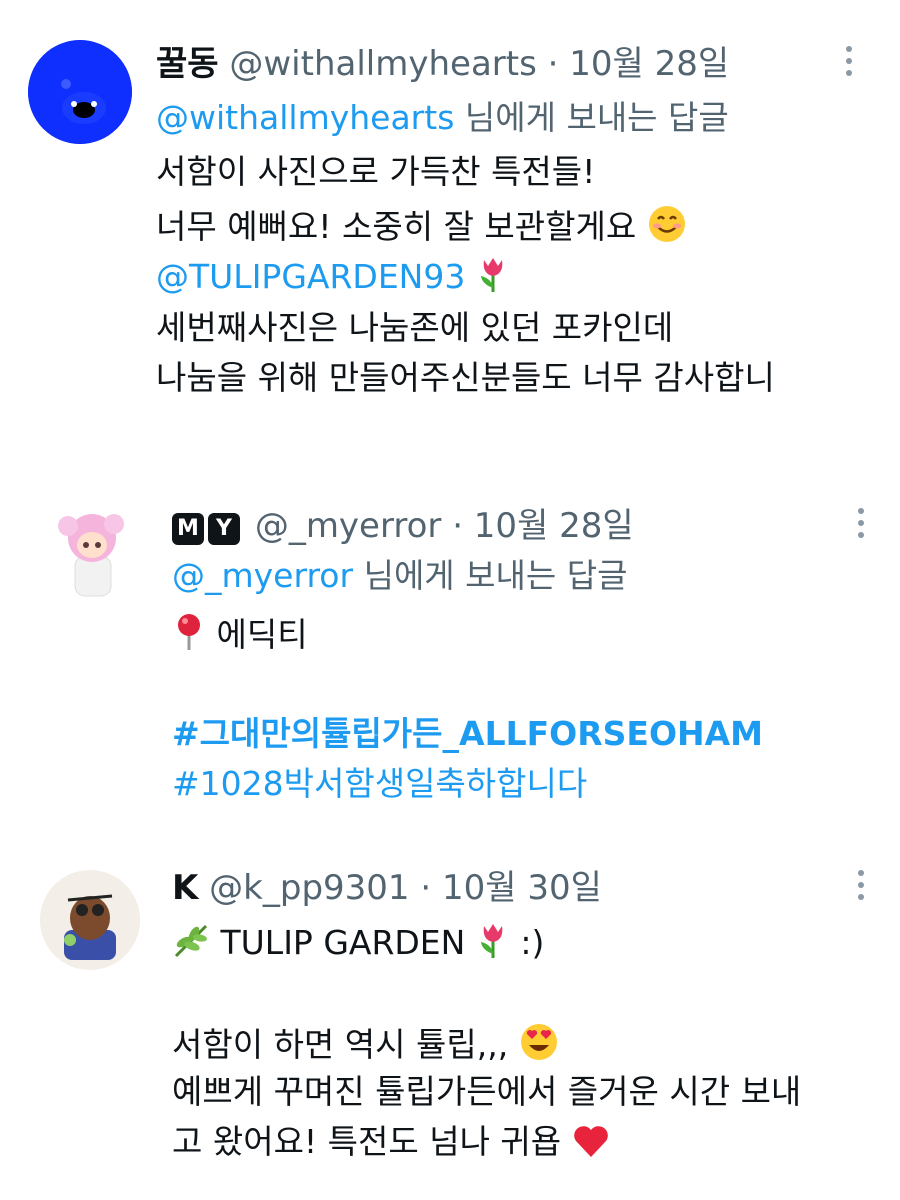  Describe the element at coordinates (382, 64) in the screenshot. I see `user-handle: @withallmyhearts` at that location.